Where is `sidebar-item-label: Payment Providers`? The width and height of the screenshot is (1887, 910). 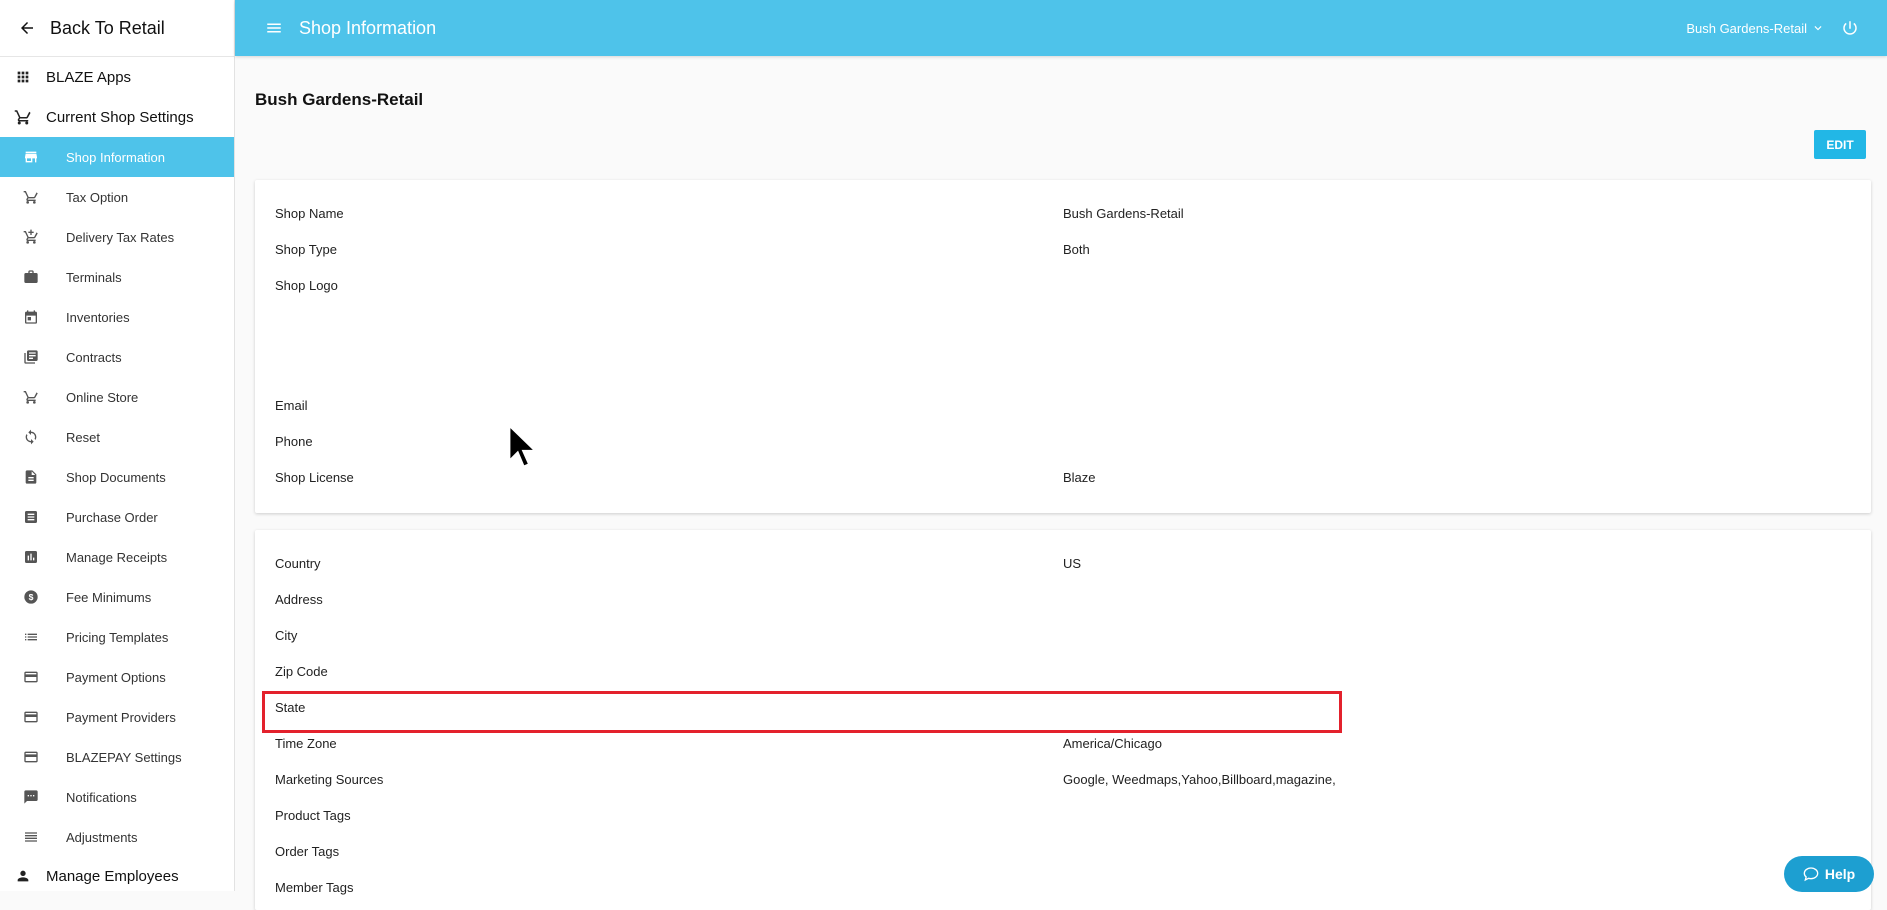
sidebar-item-label: Payment Providers is located at coordinates (121, 717).